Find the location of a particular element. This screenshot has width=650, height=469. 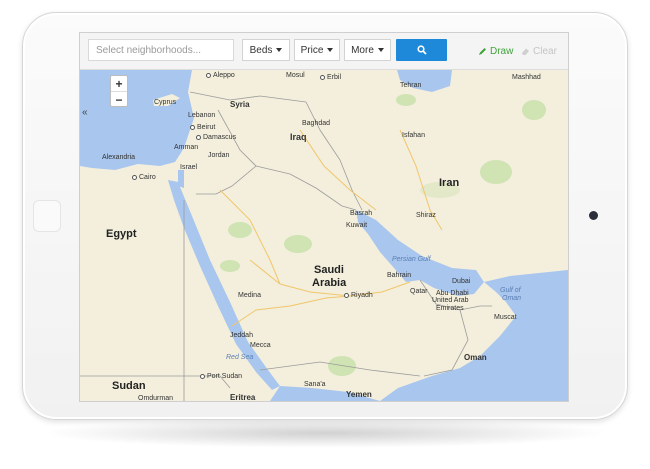

more-label: More is located at coordinates (362, 50).